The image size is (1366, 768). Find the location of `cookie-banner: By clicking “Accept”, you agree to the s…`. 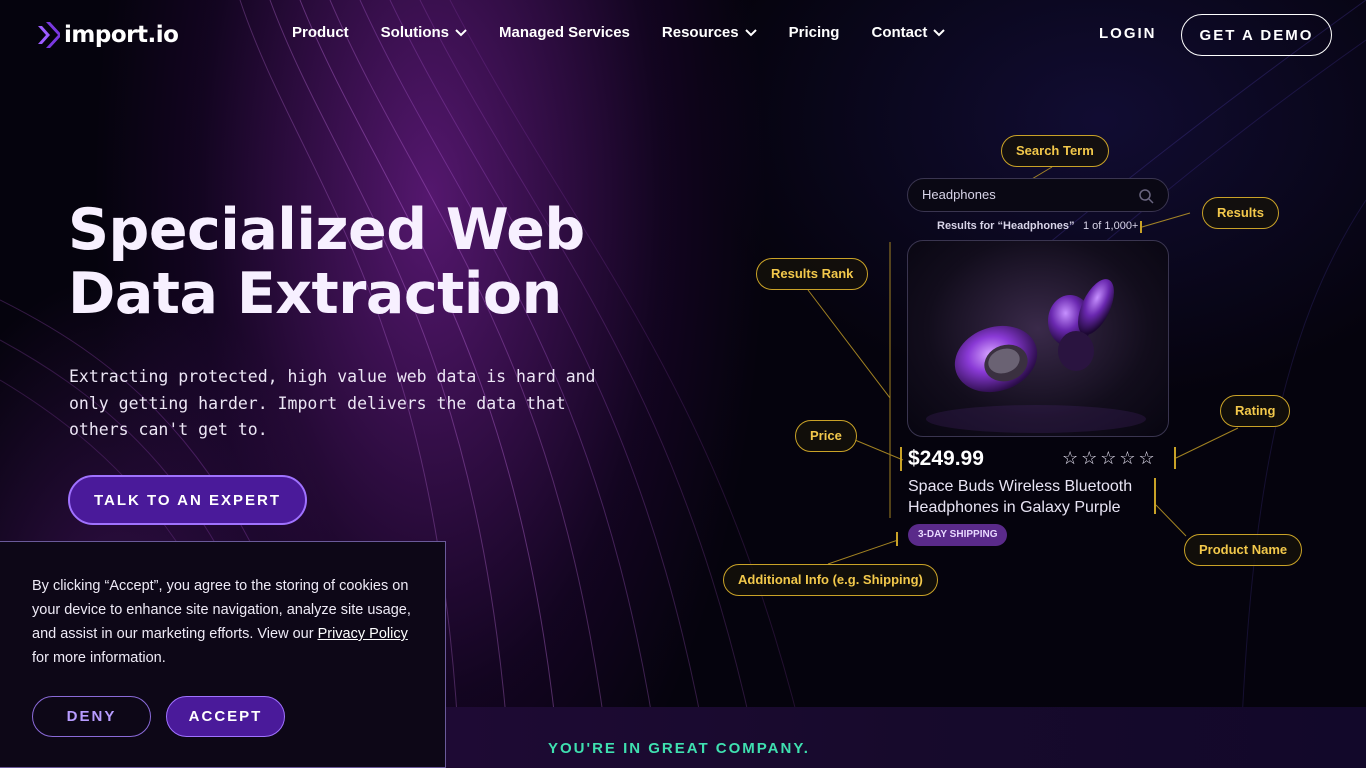

cookie-banner: By clicking “Accept”, you agree to the s… is located at coordinates (223, 654).